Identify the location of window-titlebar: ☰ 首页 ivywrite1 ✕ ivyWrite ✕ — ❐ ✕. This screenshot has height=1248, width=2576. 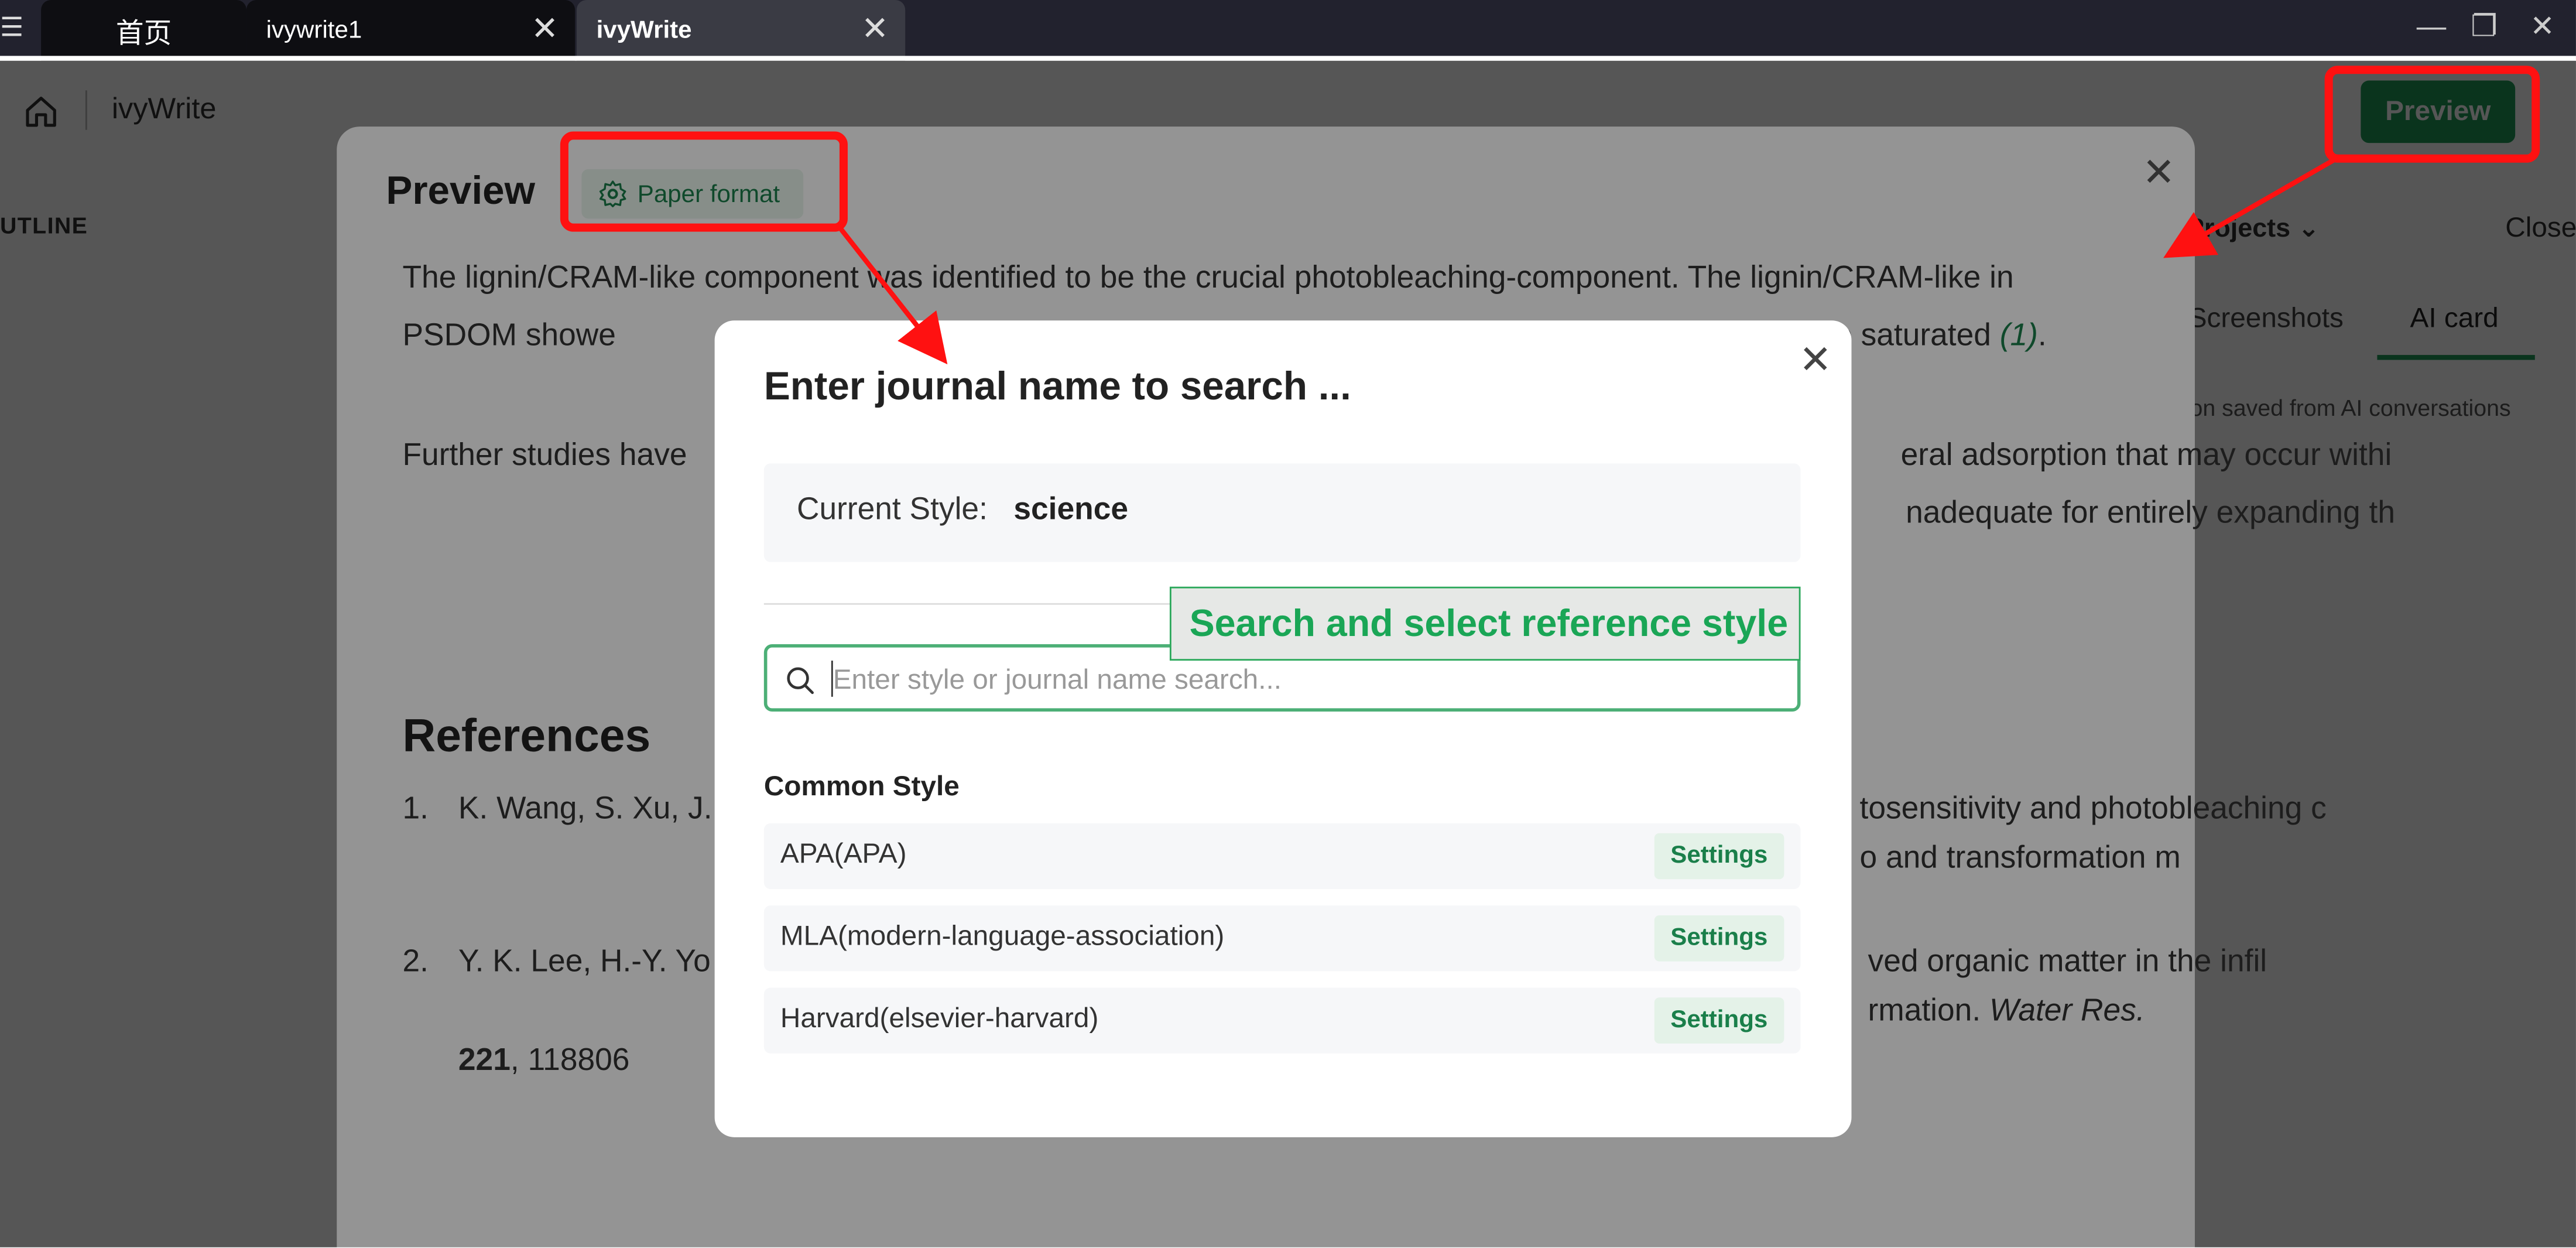
(1288, 30).